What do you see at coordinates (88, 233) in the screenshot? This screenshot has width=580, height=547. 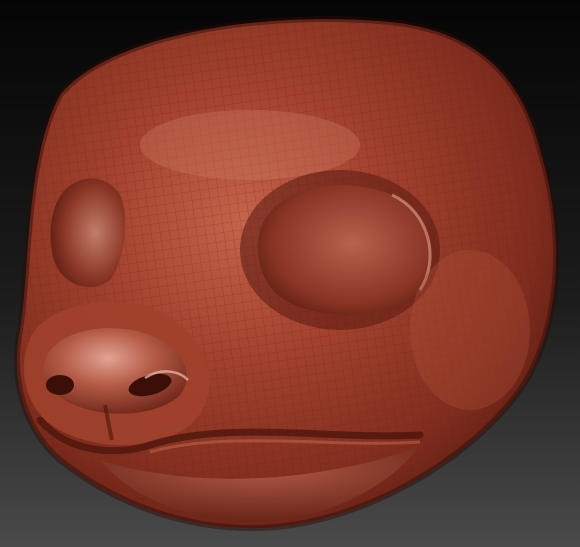 I see `left-eye-socket` at bounding box center [88, 233].